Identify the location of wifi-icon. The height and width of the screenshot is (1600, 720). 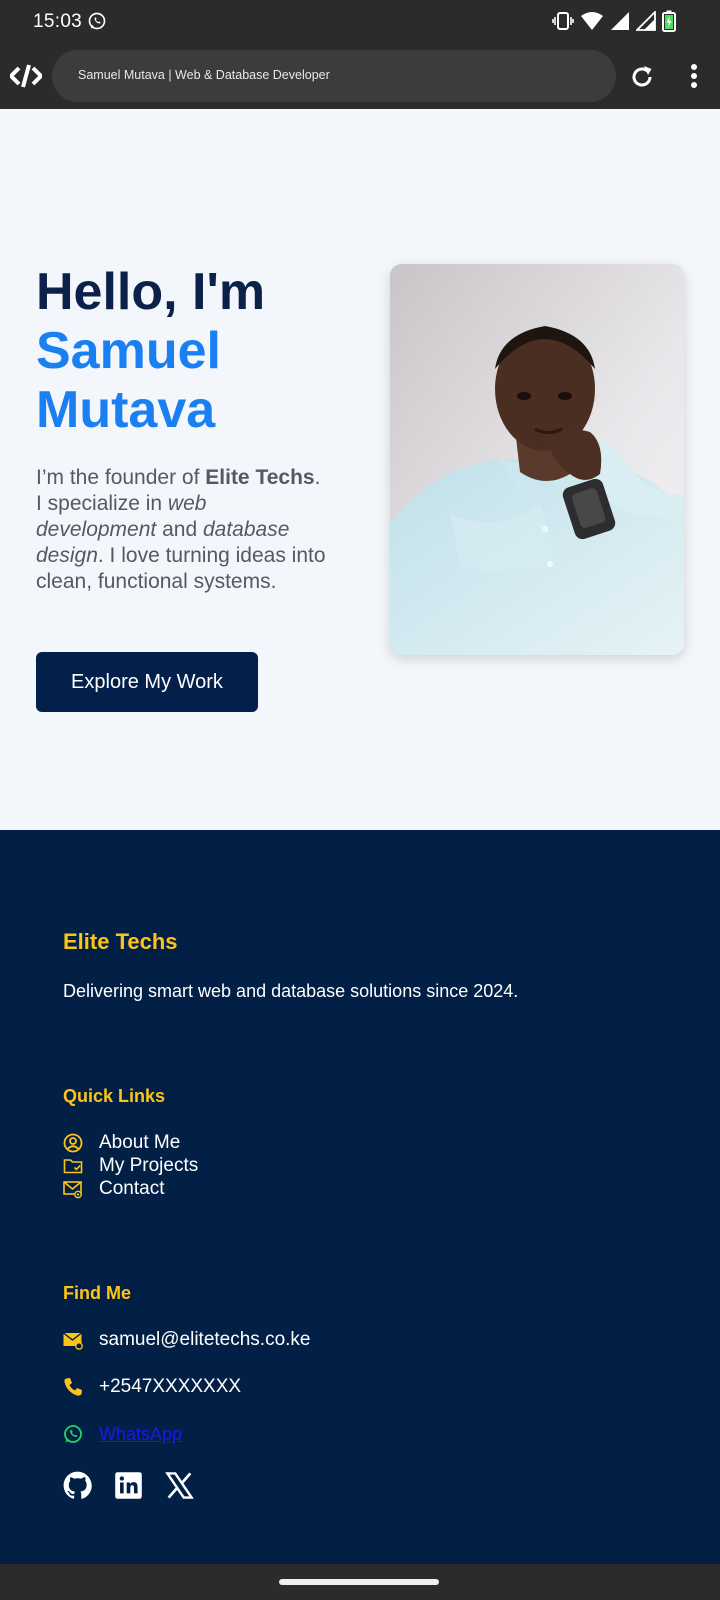
(592, 21).